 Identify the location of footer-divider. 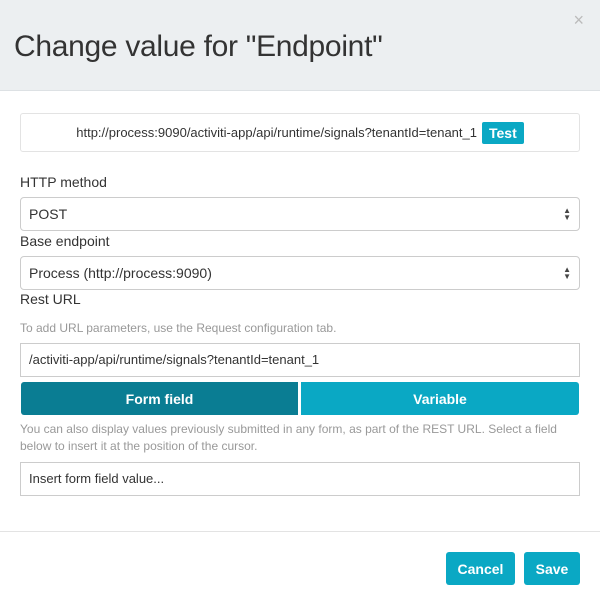
(300, 531).